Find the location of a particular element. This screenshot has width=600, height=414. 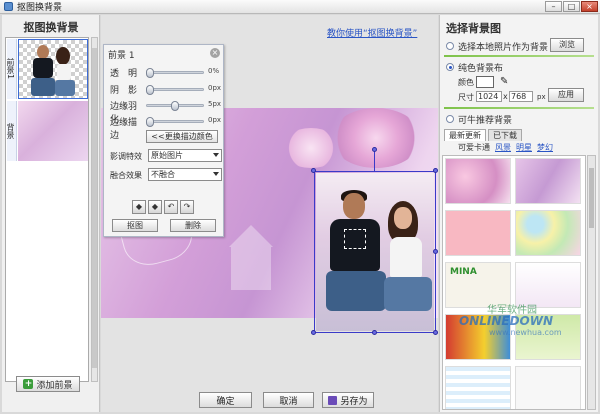

window-controls: – □ × is located at coordinates (571, 6).